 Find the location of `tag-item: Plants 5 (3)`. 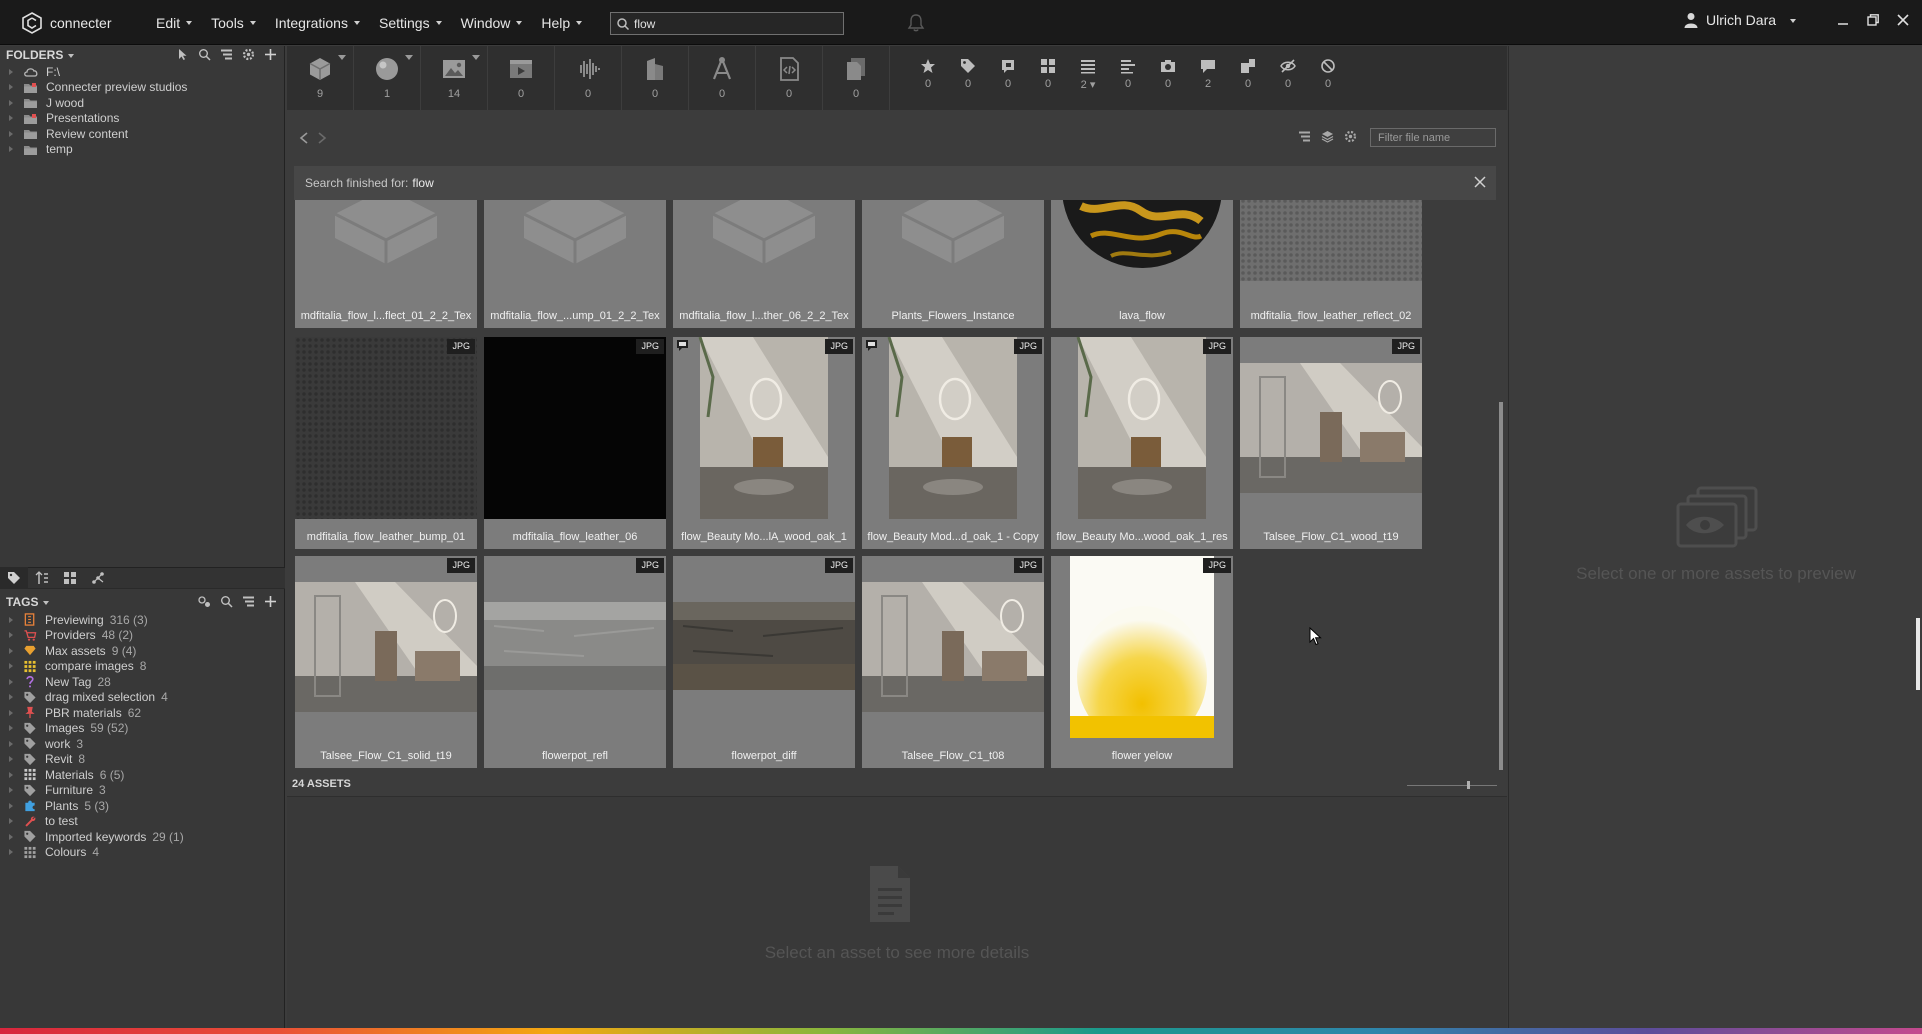

tag-item: Plants 5 (3) is located at coordinates (142, 805).